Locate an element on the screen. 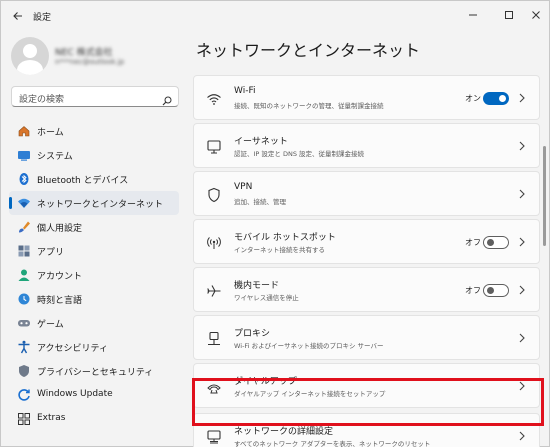 The width and height of the screenshot is (550, 447). time-language-icon is located at coordinates (24, 299).